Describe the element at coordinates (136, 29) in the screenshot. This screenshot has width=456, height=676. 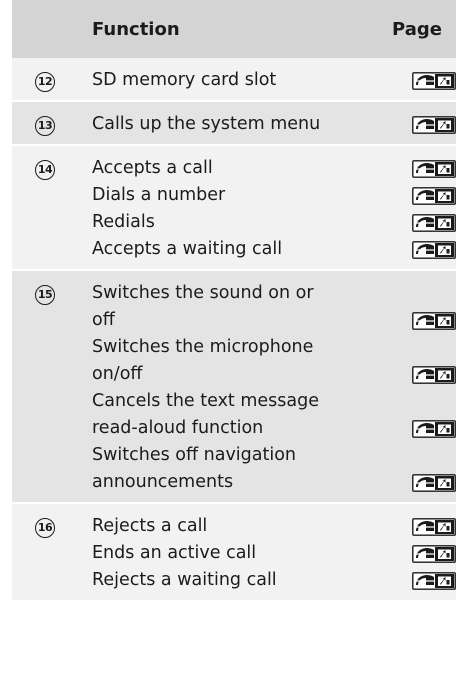
I see `header-function: Function` at that location.